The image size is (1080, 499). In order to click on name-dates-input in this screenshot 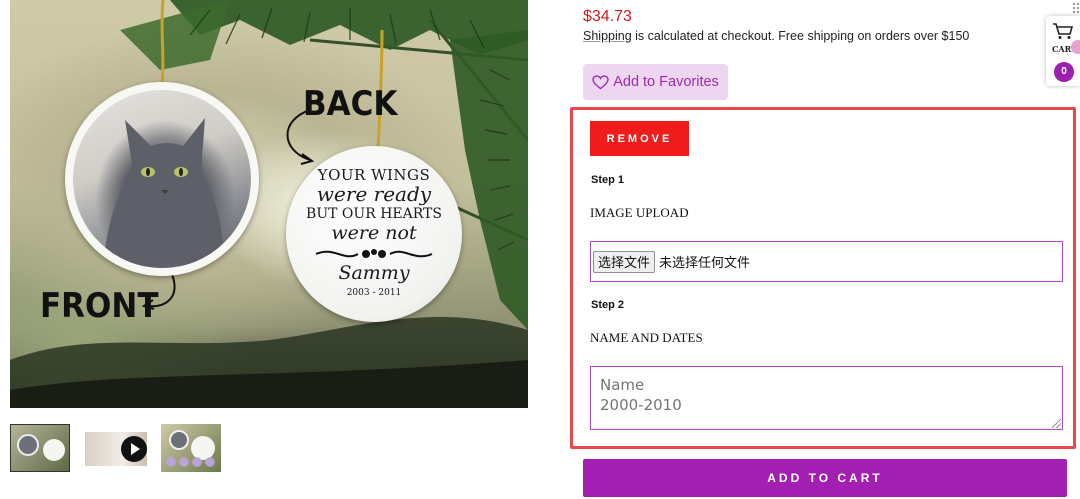, I will do `click(826, 398)`.